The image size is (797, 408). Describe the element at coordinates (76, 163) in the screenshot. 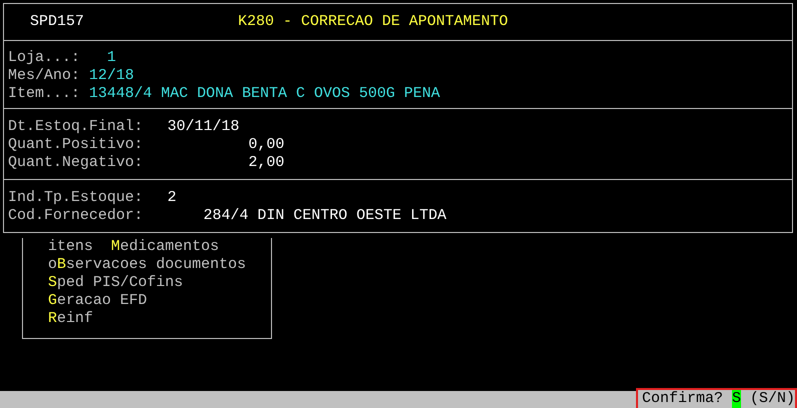

I see `field-label: Quant.Negativo:` at that location.